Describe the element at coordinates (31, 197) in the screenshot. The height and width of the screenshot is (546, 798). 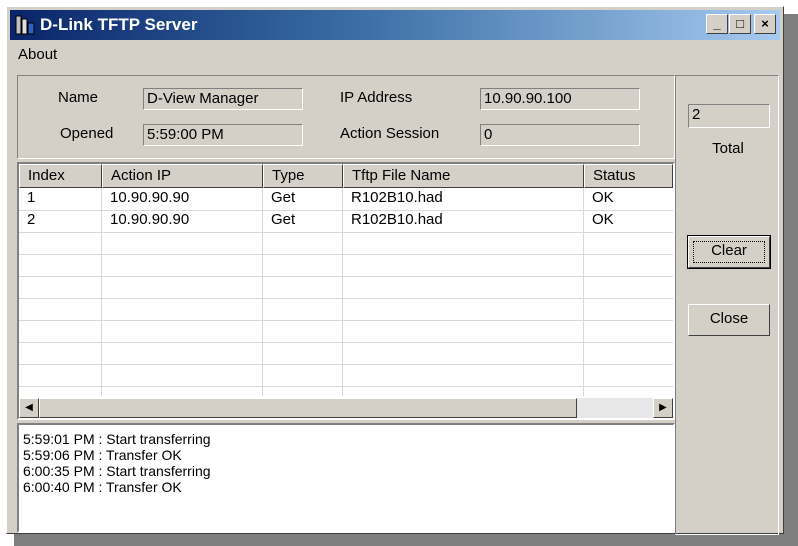
I see `cell-index: 1` at that location.